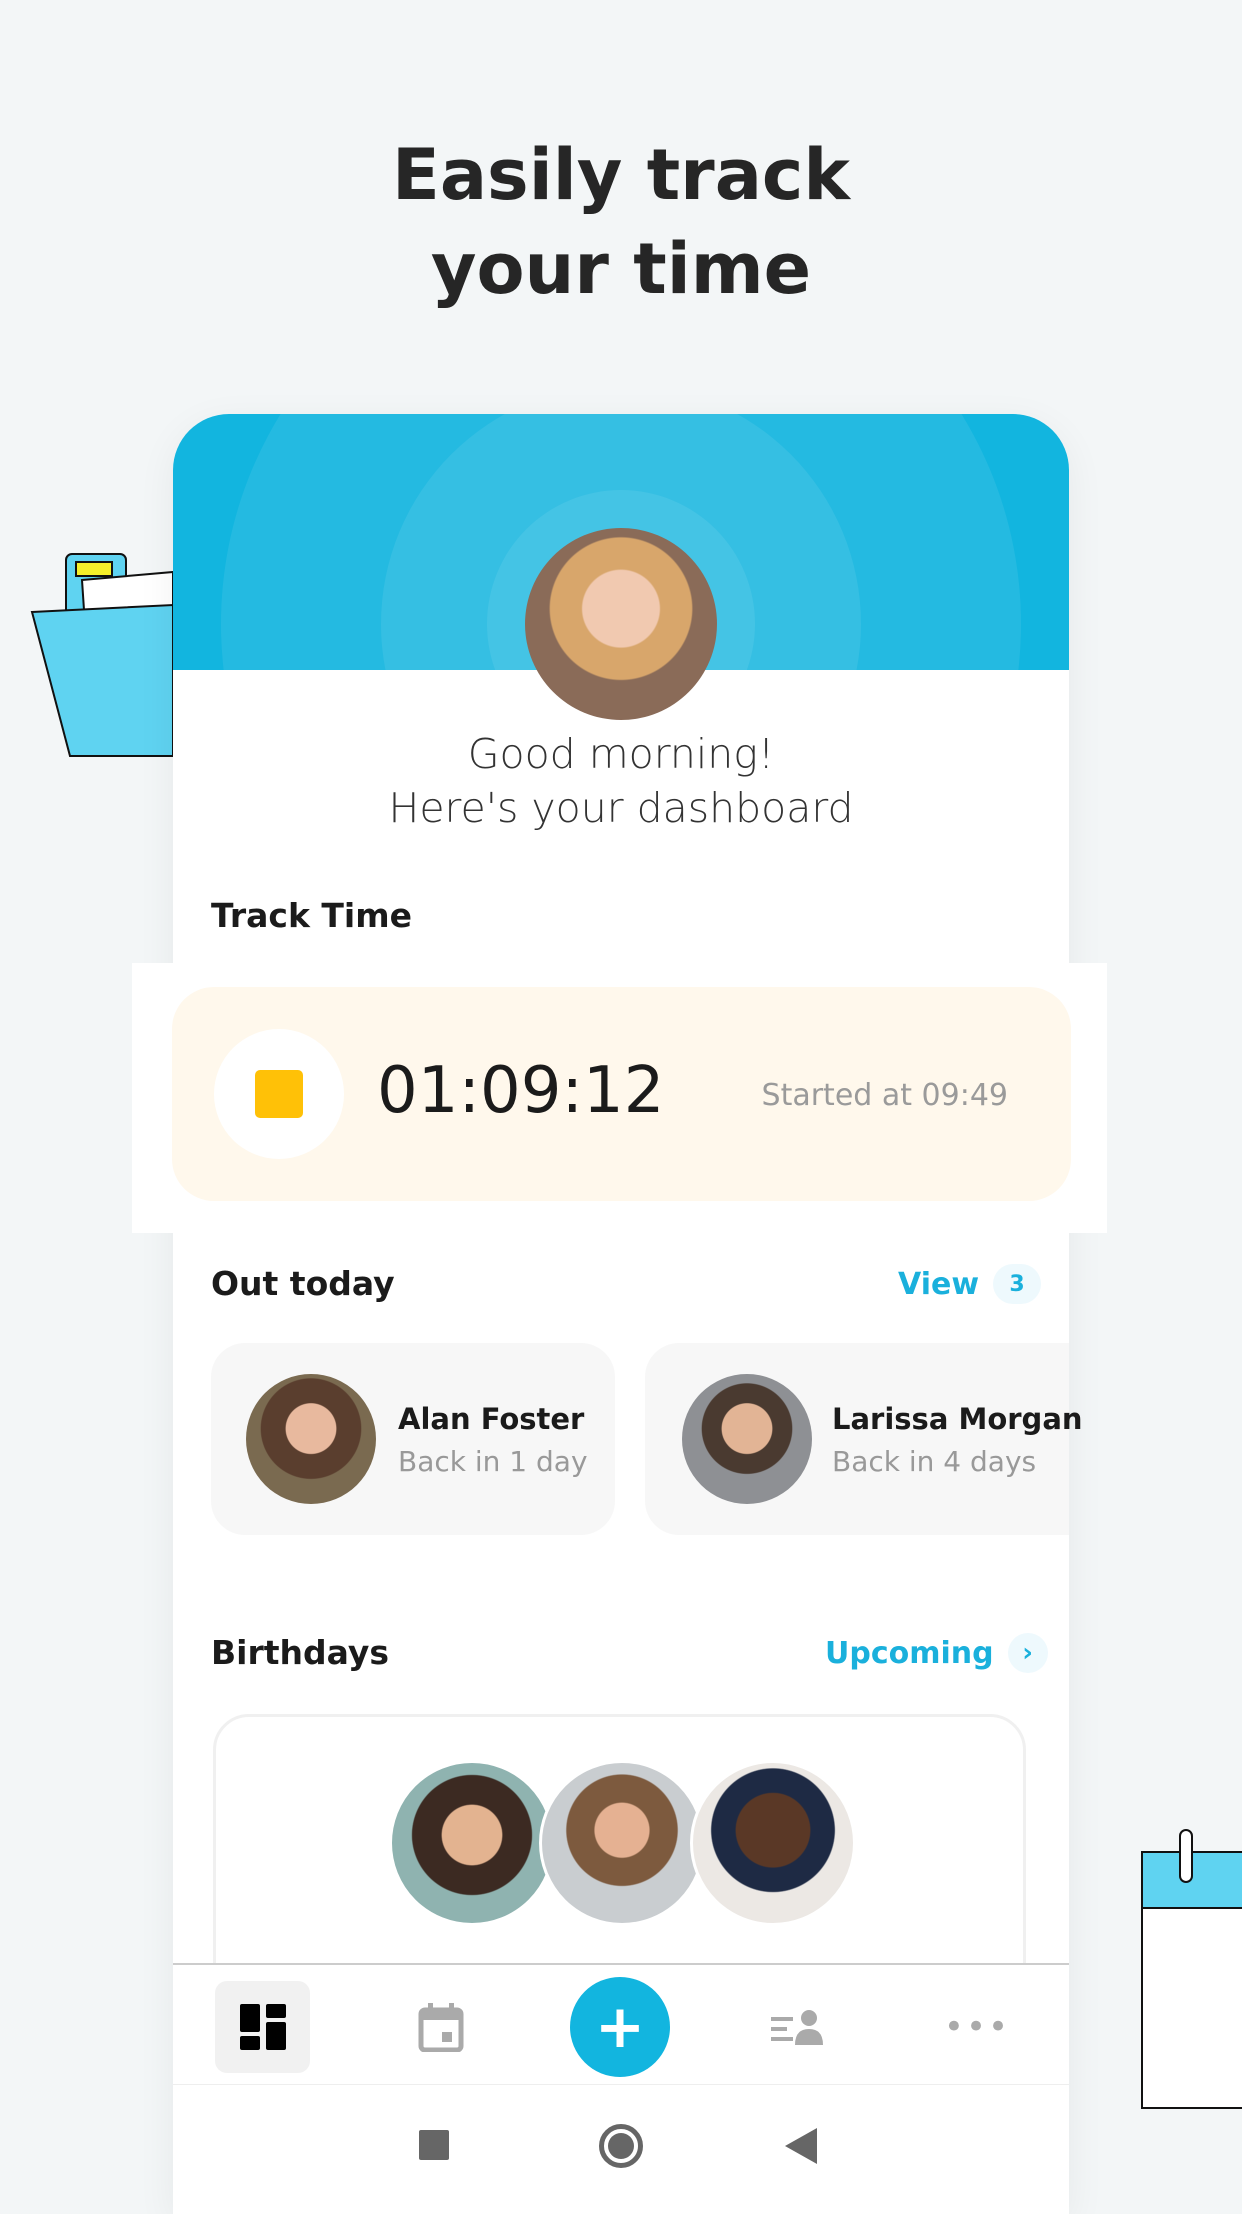 The image size is (1242, 2214). I want to click on bottom-nav: + •••, so click(621, 2023).